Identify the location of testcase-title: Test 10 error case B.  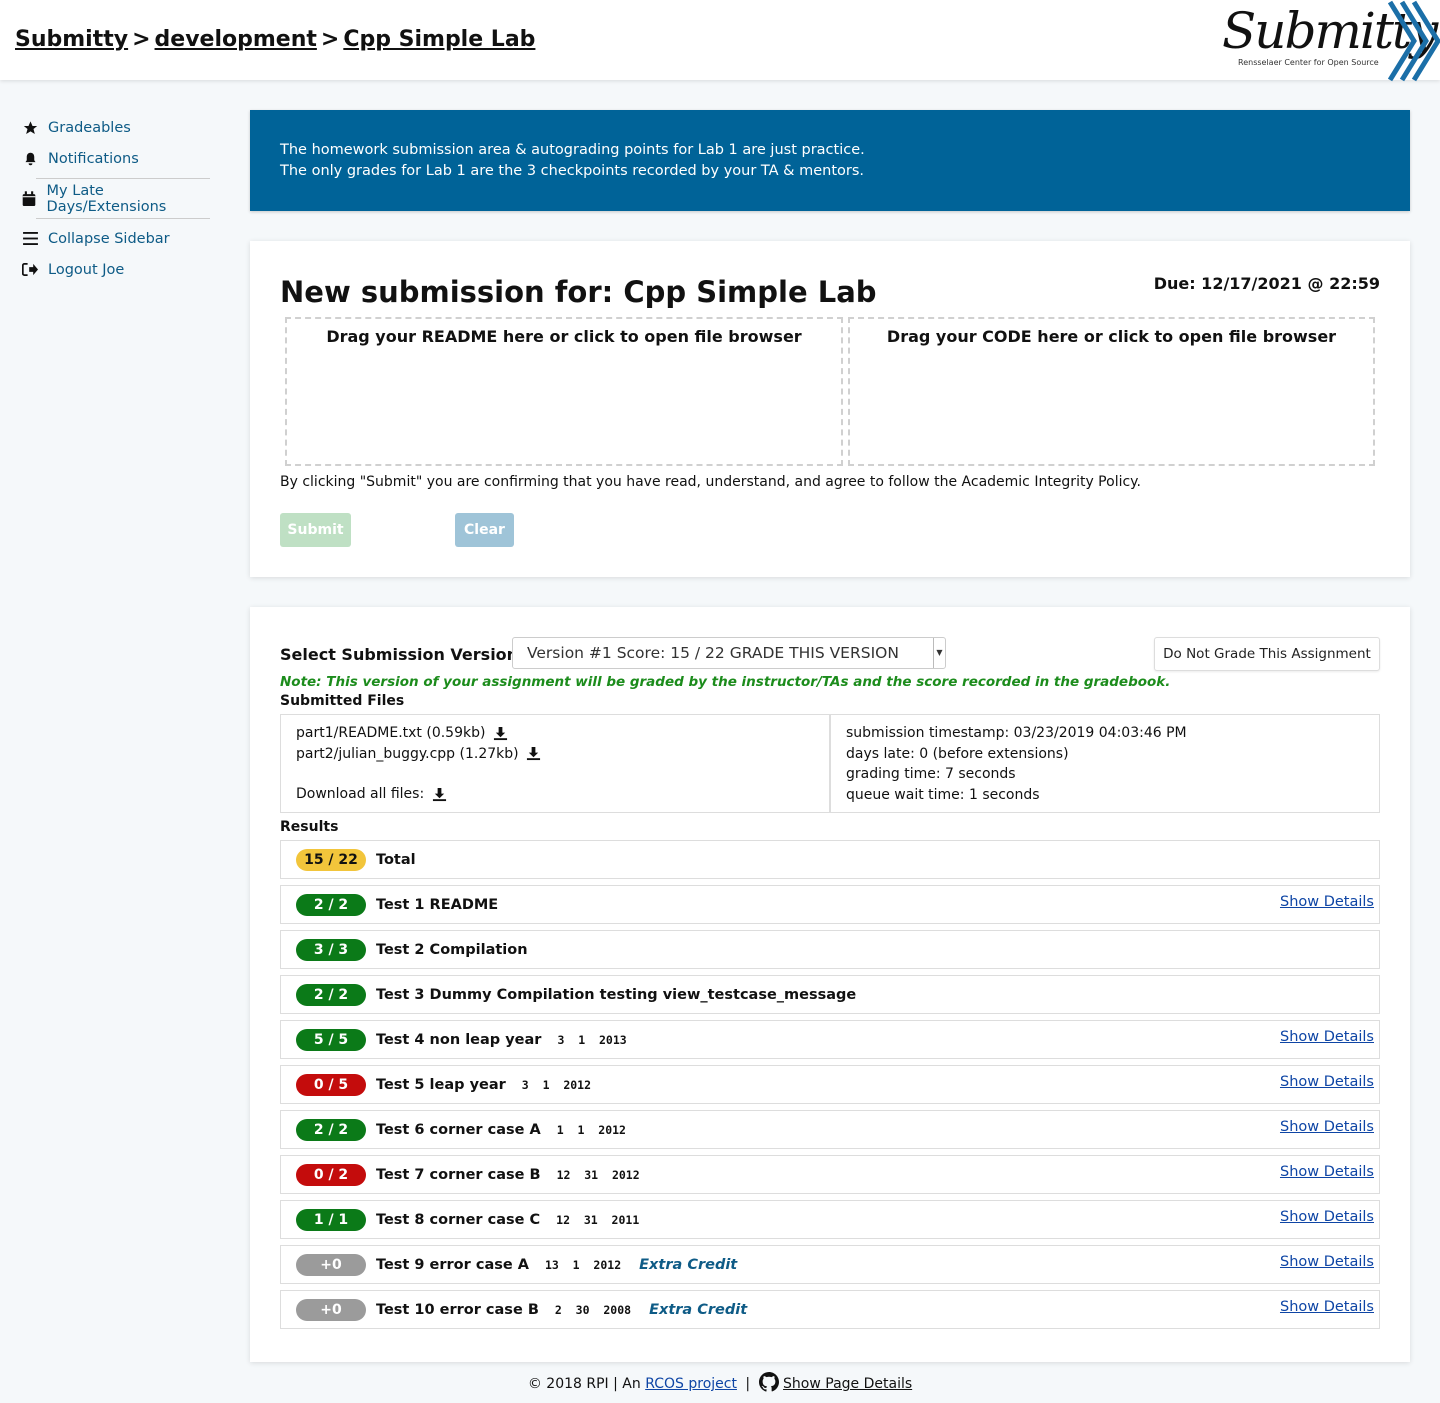
(457, 1309).